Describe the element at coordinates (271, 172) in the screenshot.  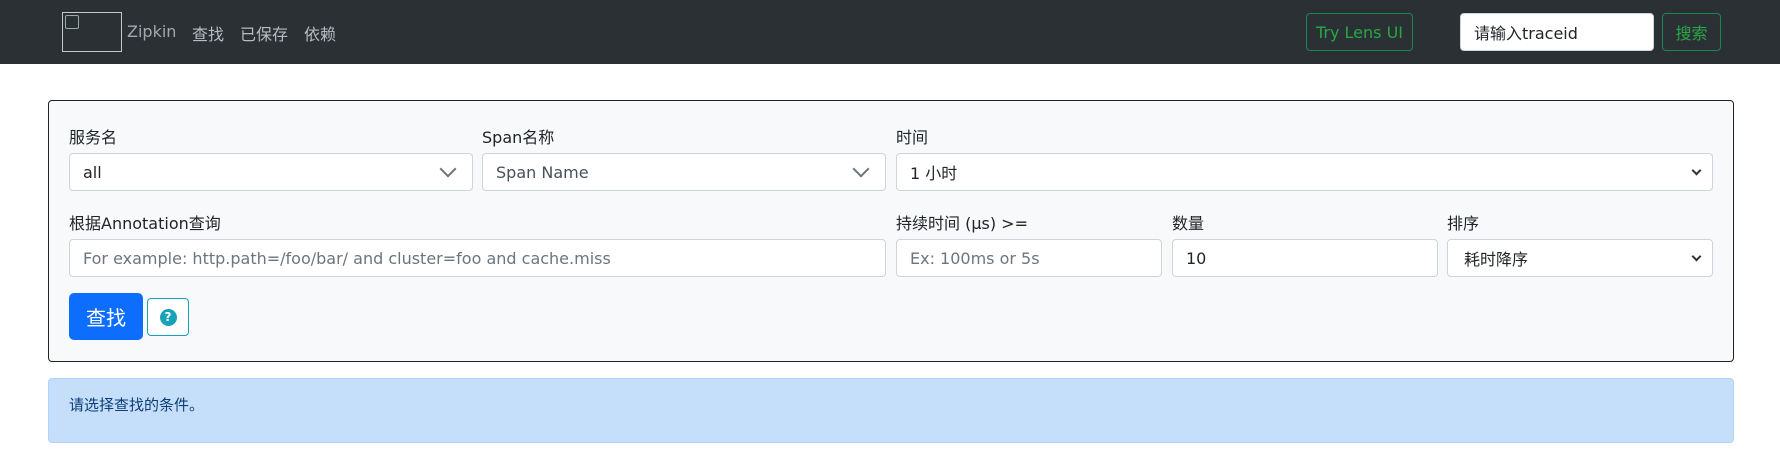
I see `service-name-select: all` at that location.